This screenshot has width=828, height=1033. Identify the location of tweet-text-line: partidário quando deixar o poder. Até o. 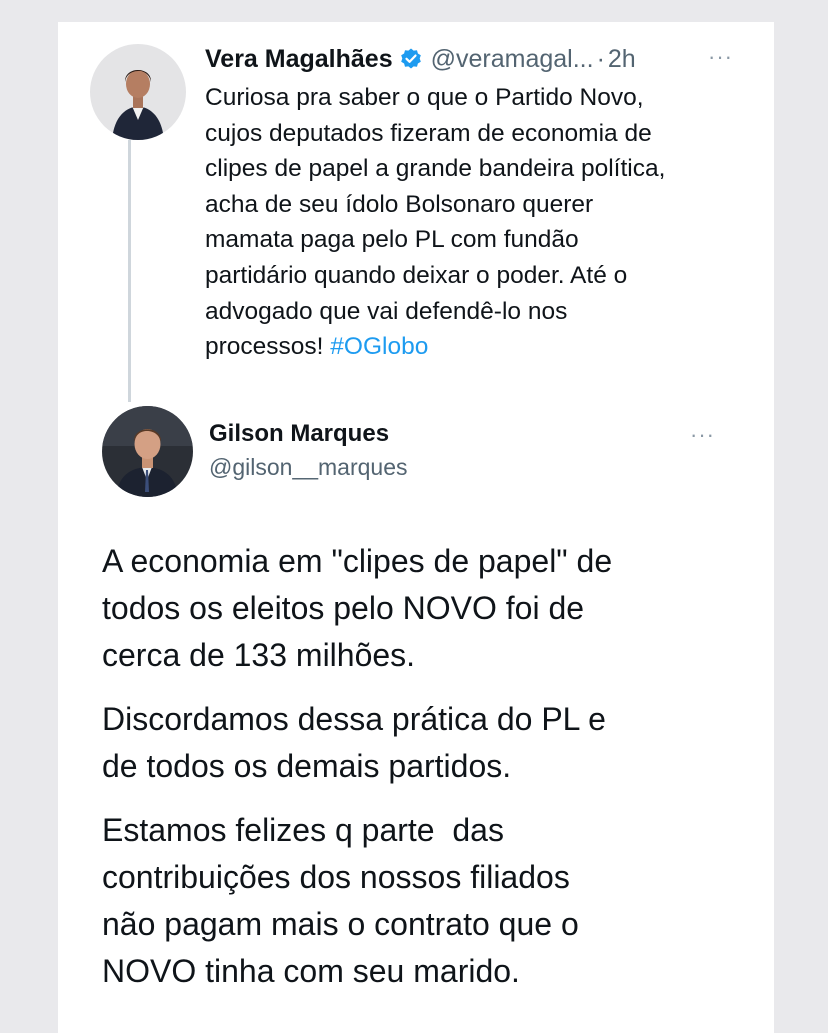
(416, 275).